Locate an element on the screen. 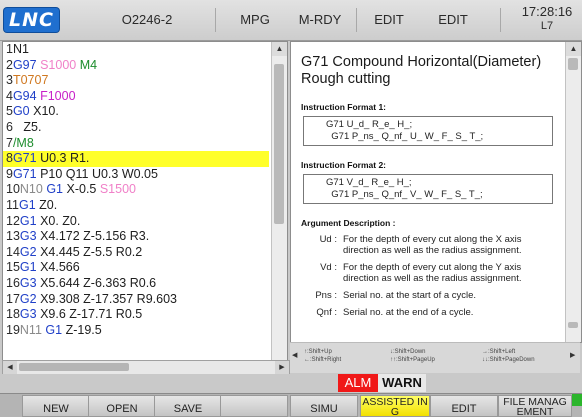 The height and width of the screenshot is (417, 582). code-line: 3T0707 is located at coordinates (136, 81).